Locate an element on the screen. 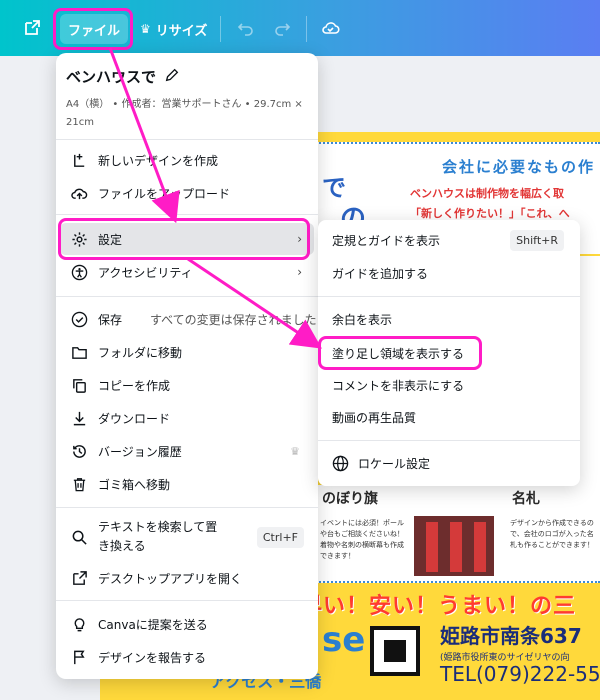 This screenshot has width=600, height=700. poster-logo: se is located at coordinates (344, 640).